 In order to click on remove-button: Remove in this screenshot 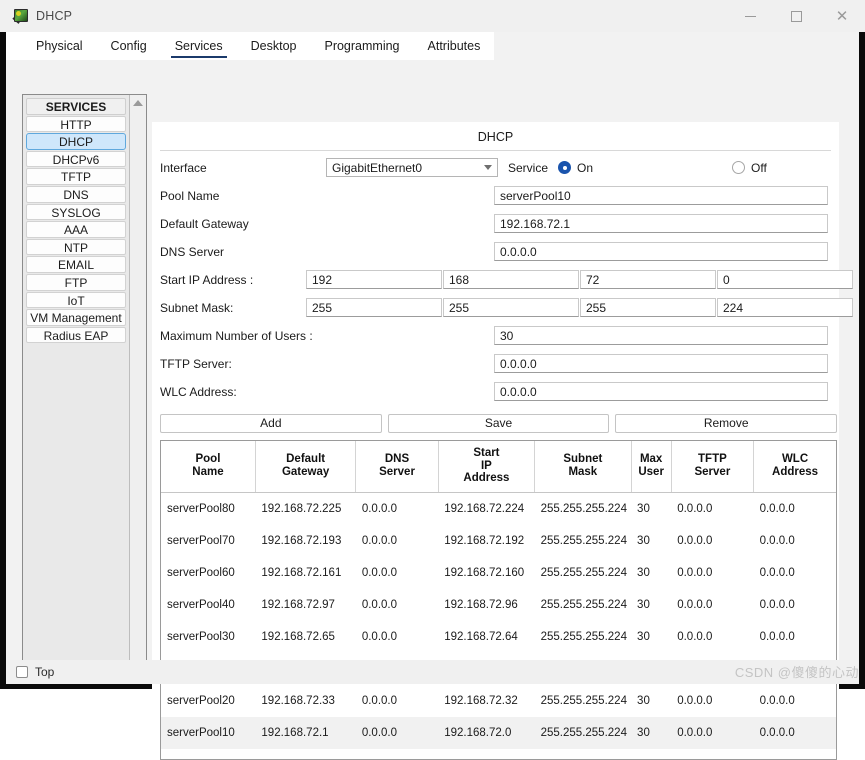, I will do `click(726, 423)`.